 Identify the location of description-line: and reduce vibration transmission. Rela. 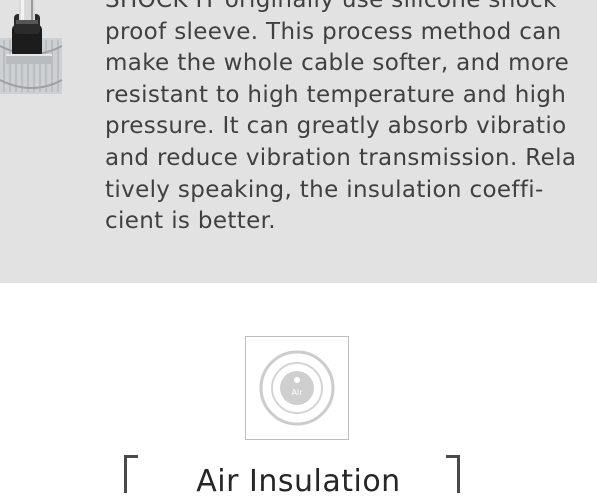
(341, 157).